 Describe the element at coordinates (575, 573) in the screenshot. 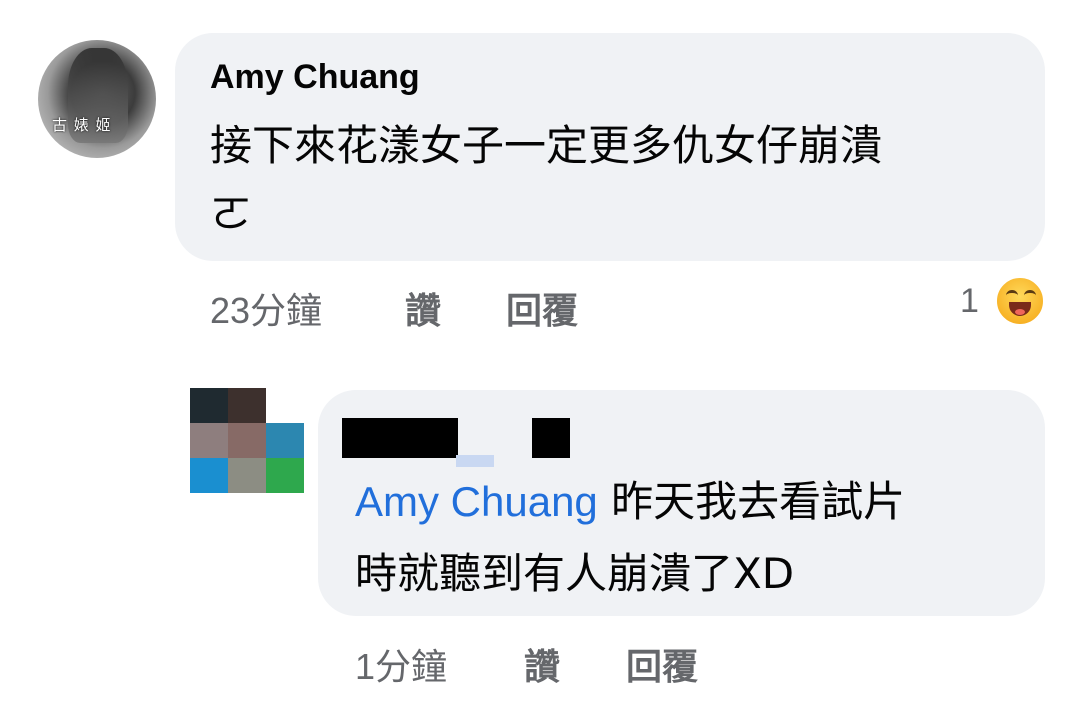

I see `reply-text-line: 時就聽到有人崩潰了XD` at that location.